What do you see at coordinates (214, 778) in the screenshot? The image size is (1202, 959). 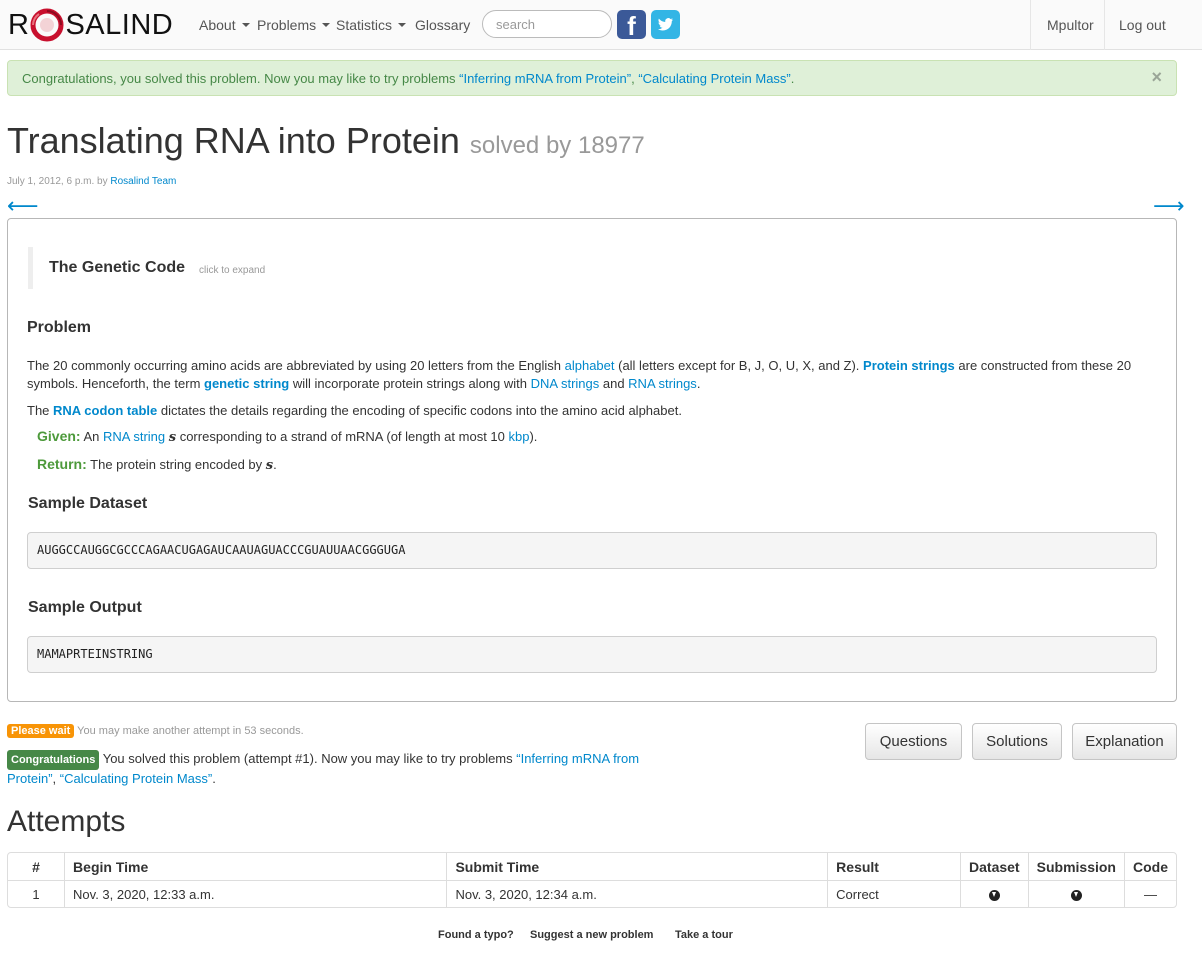 I see `status-end: .` at bounding box center [214, 778].